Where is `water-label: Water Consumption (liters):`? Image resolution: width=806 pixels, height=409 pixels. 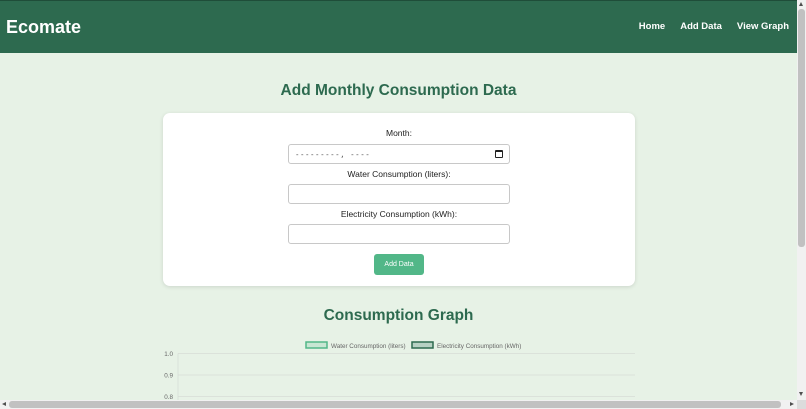
water-label: Water Consumption (liters): is located at coordinates (399, 174).